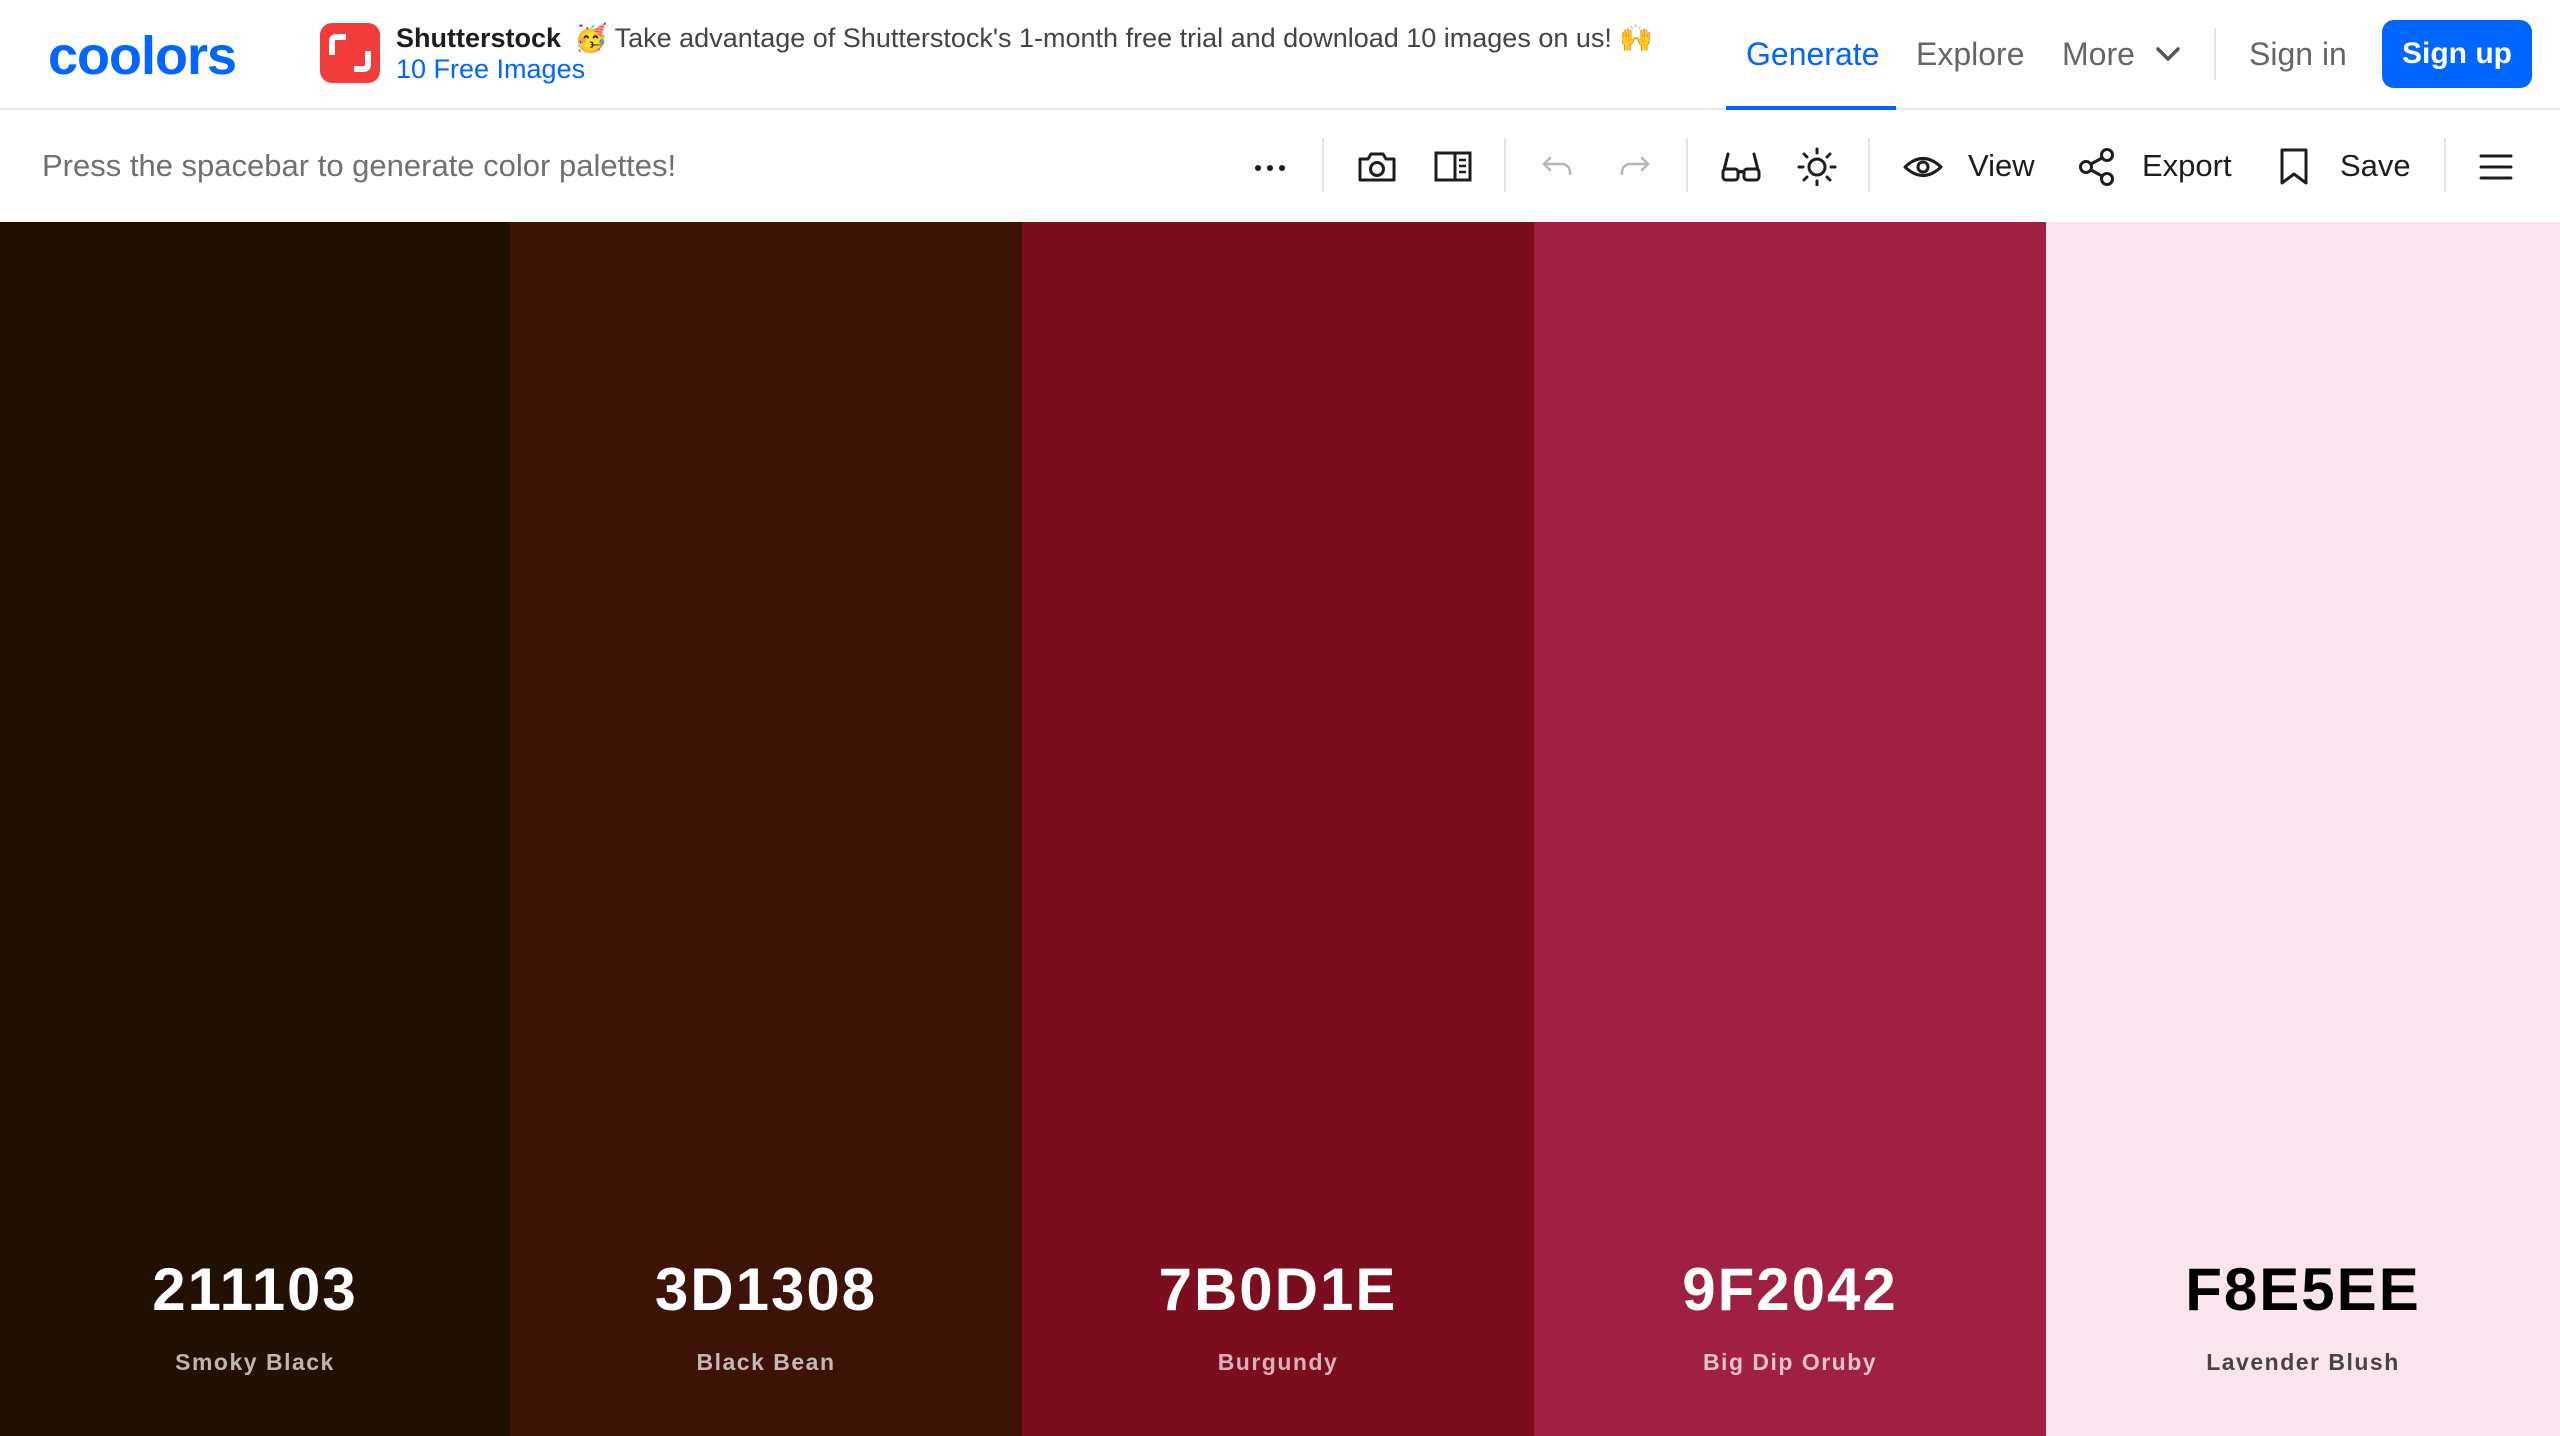 Image resolution: width=2560 pixels, height=1436 pixels. What do you see at coordinates (2215, 54) in the screenshot?
I see `nav-divider` at bounding box center [2215, 54].